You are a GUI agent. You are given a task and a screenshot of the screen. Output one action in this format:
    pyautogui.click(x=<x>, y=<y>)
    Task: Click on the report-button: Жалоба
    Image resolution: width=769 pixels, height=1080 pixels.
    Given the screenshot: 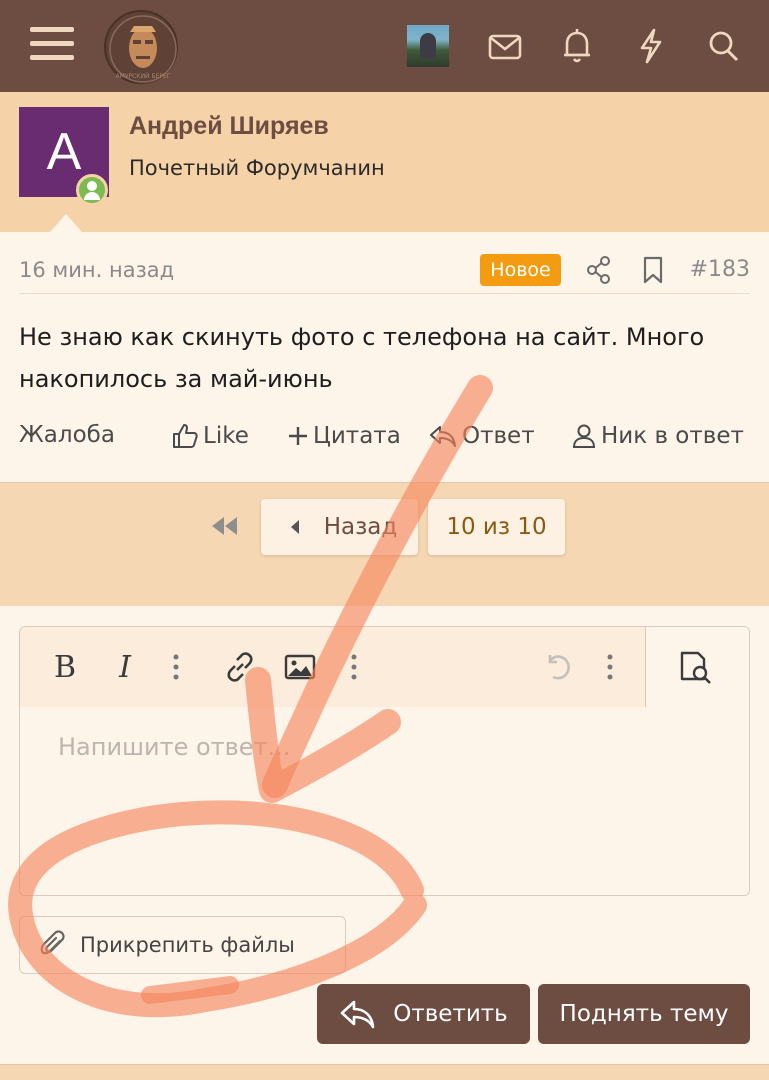 What is the action you would take?
    pyautogui.click(x=67, y=435)
    